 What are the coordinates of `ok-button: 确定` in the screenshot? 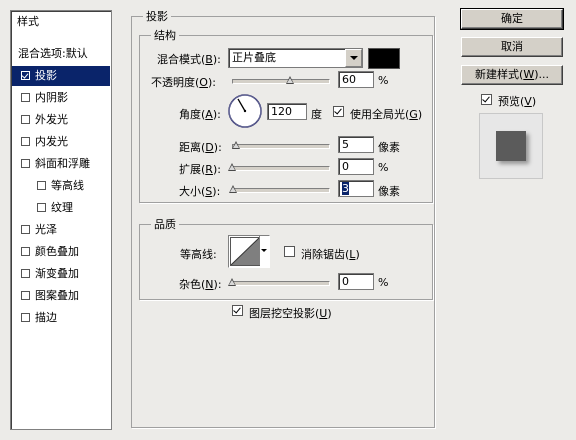 It's located at (512, 19).